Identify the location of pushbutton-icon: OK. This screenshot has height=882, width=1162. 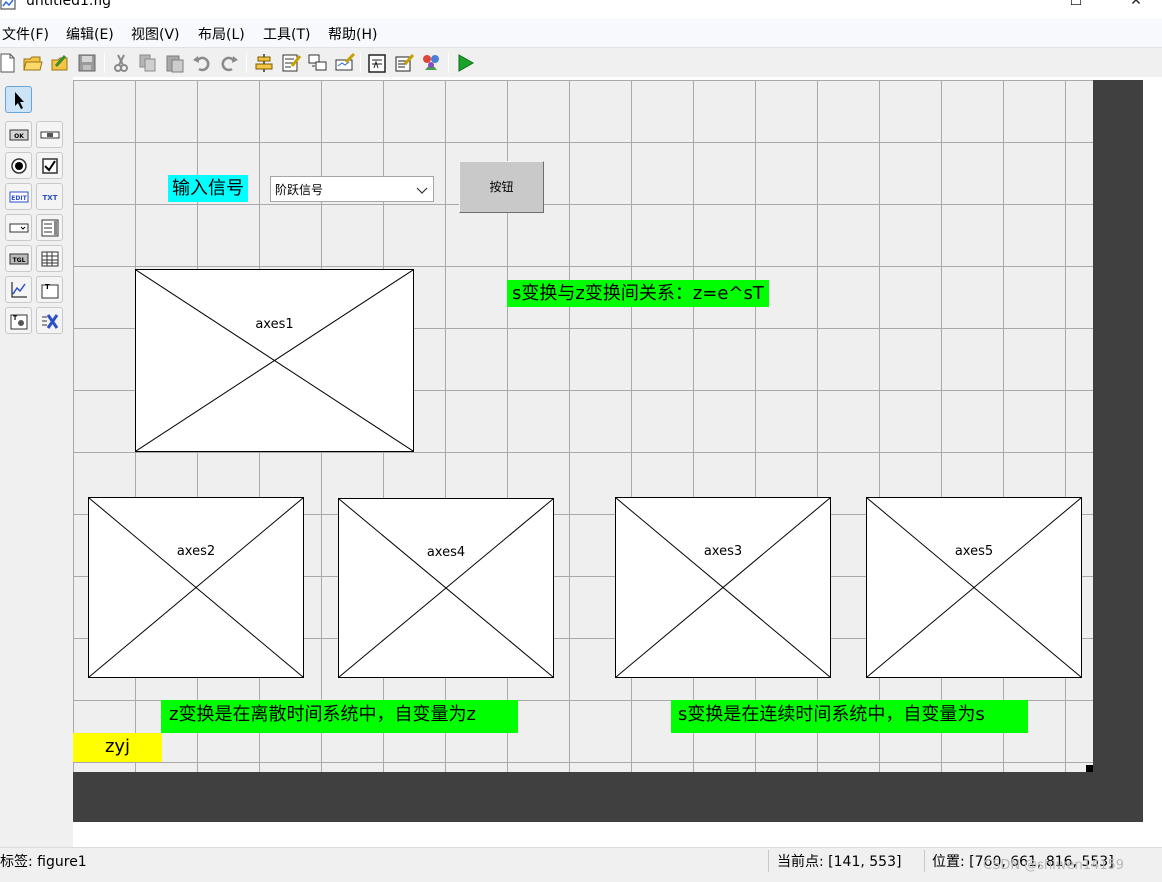
(18, 134).